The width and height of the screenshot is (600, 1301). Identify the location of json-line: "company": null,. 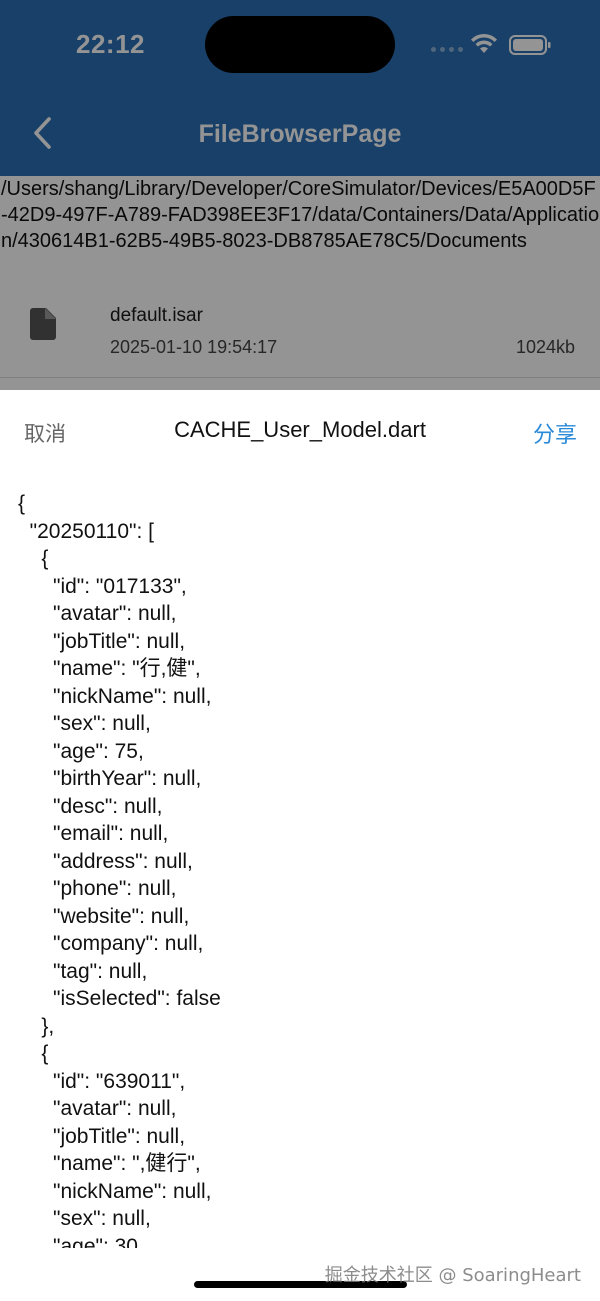
(111, 943).